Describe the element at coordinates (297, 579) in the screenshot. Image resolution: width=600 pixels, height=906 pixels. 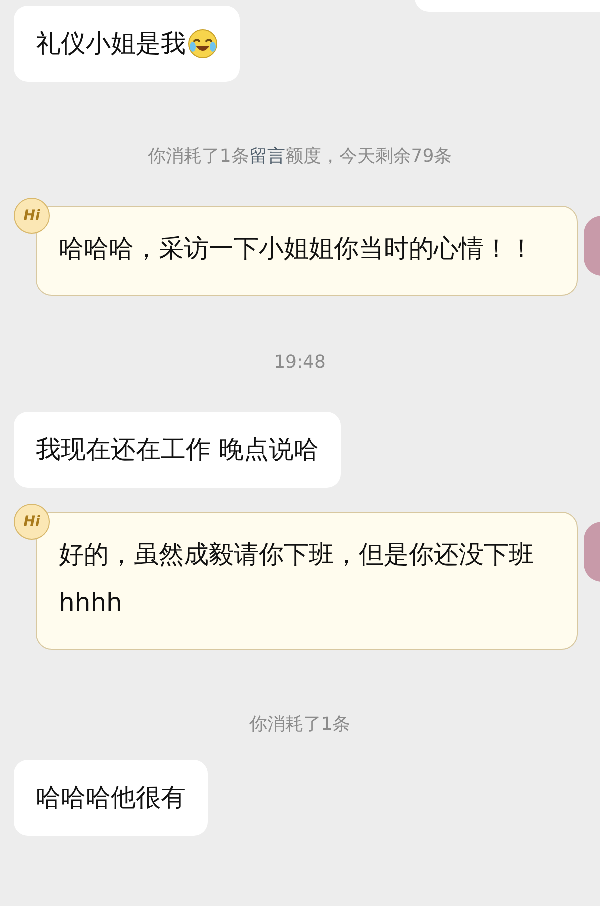
I see `message-text: 好的，虽然成毅请你下班，但是你还没下班hhhh` at that location.